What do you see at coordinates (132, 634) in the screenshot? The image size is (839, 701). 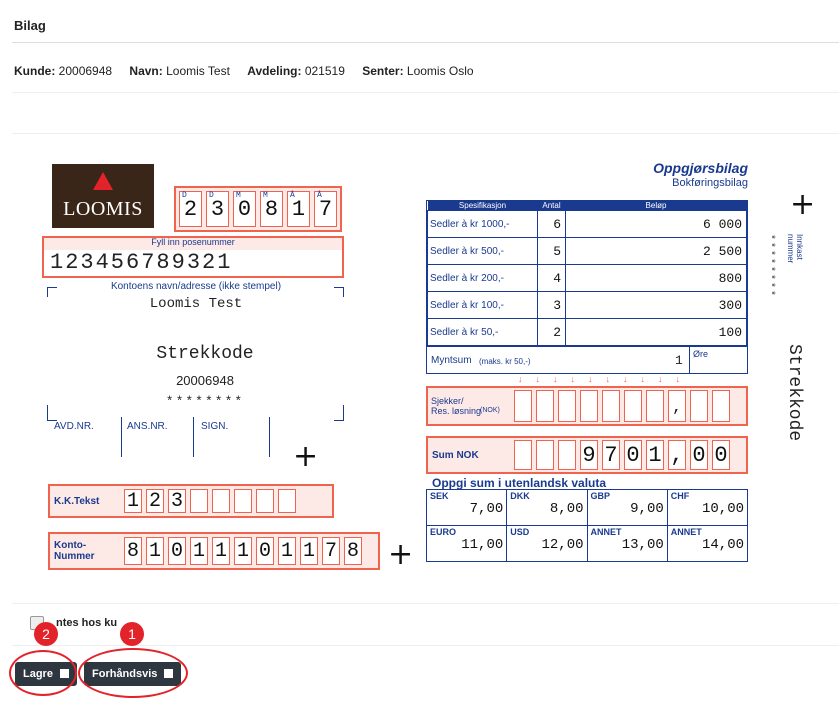 I see `step-badge-1: 1` at bounding box center [132, 634].